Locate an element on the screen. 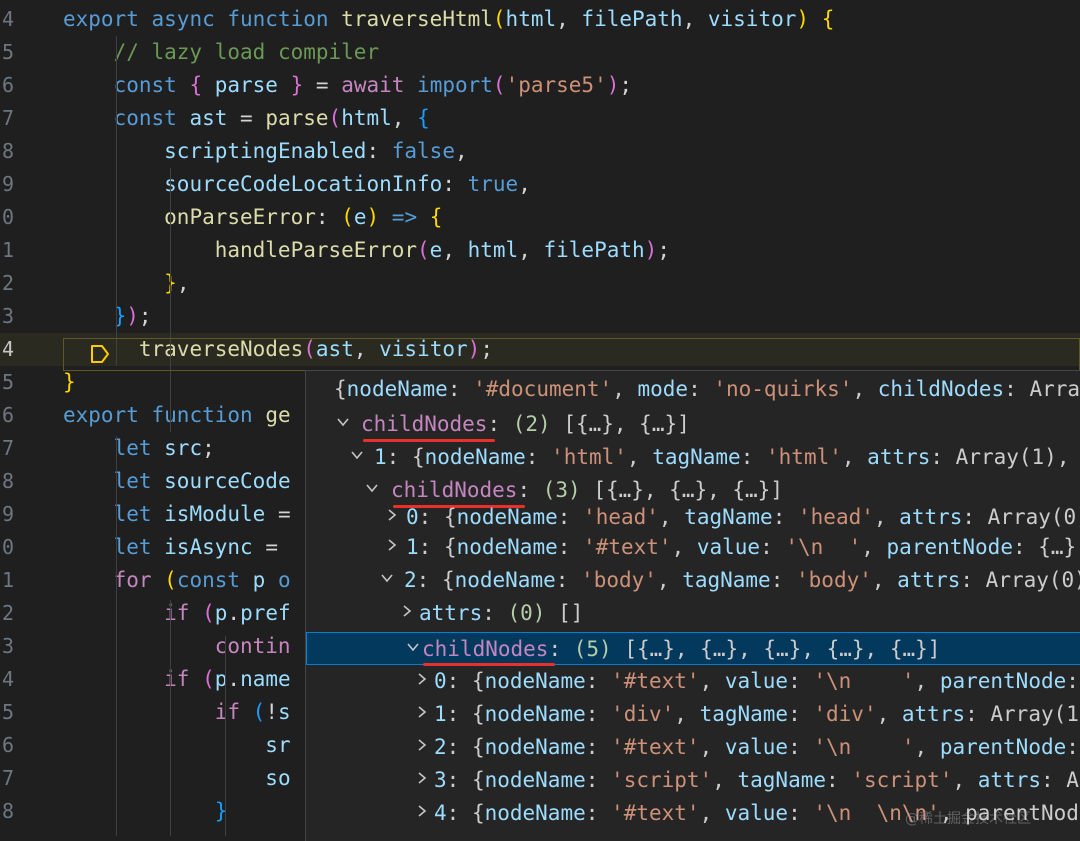 The height and width of the screenshot is (841, 1080). code-line: 7 const ast = parse(html, { is located at coordinates (540, 118).